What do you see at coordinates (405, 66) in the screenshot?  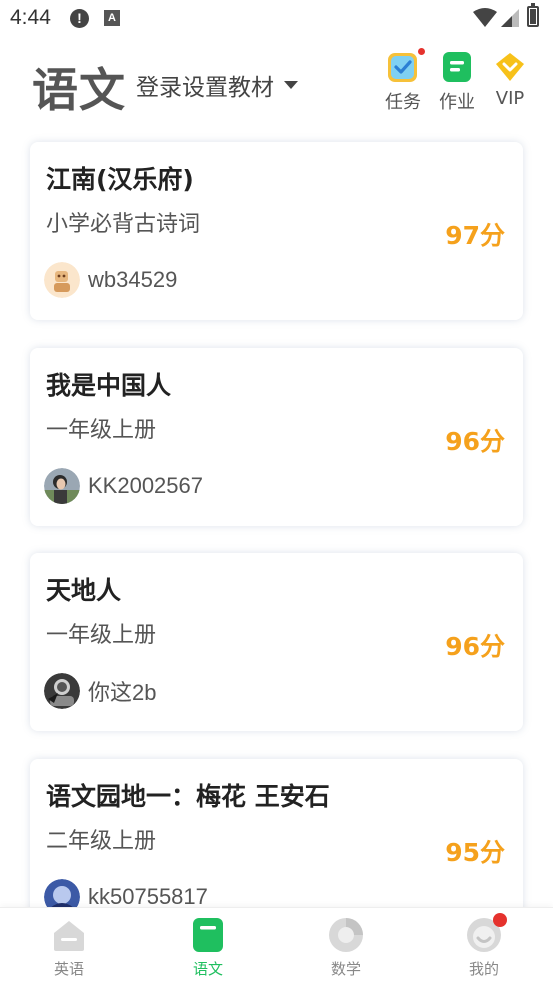 I see `task-checkbox-icon` at bounding box center [405, 66].